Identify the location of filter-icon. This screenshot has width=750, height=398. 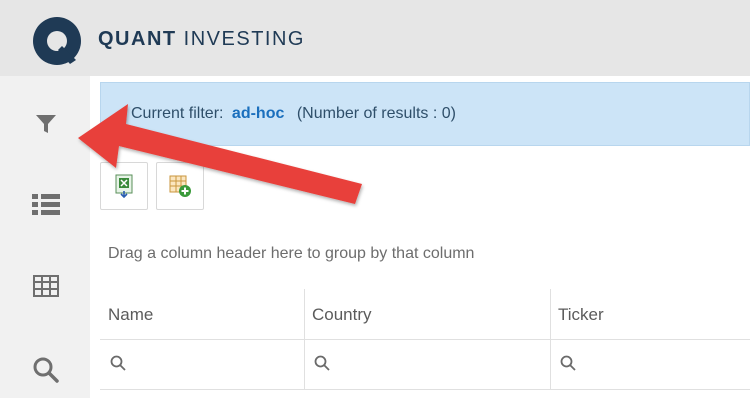
(46, 124).